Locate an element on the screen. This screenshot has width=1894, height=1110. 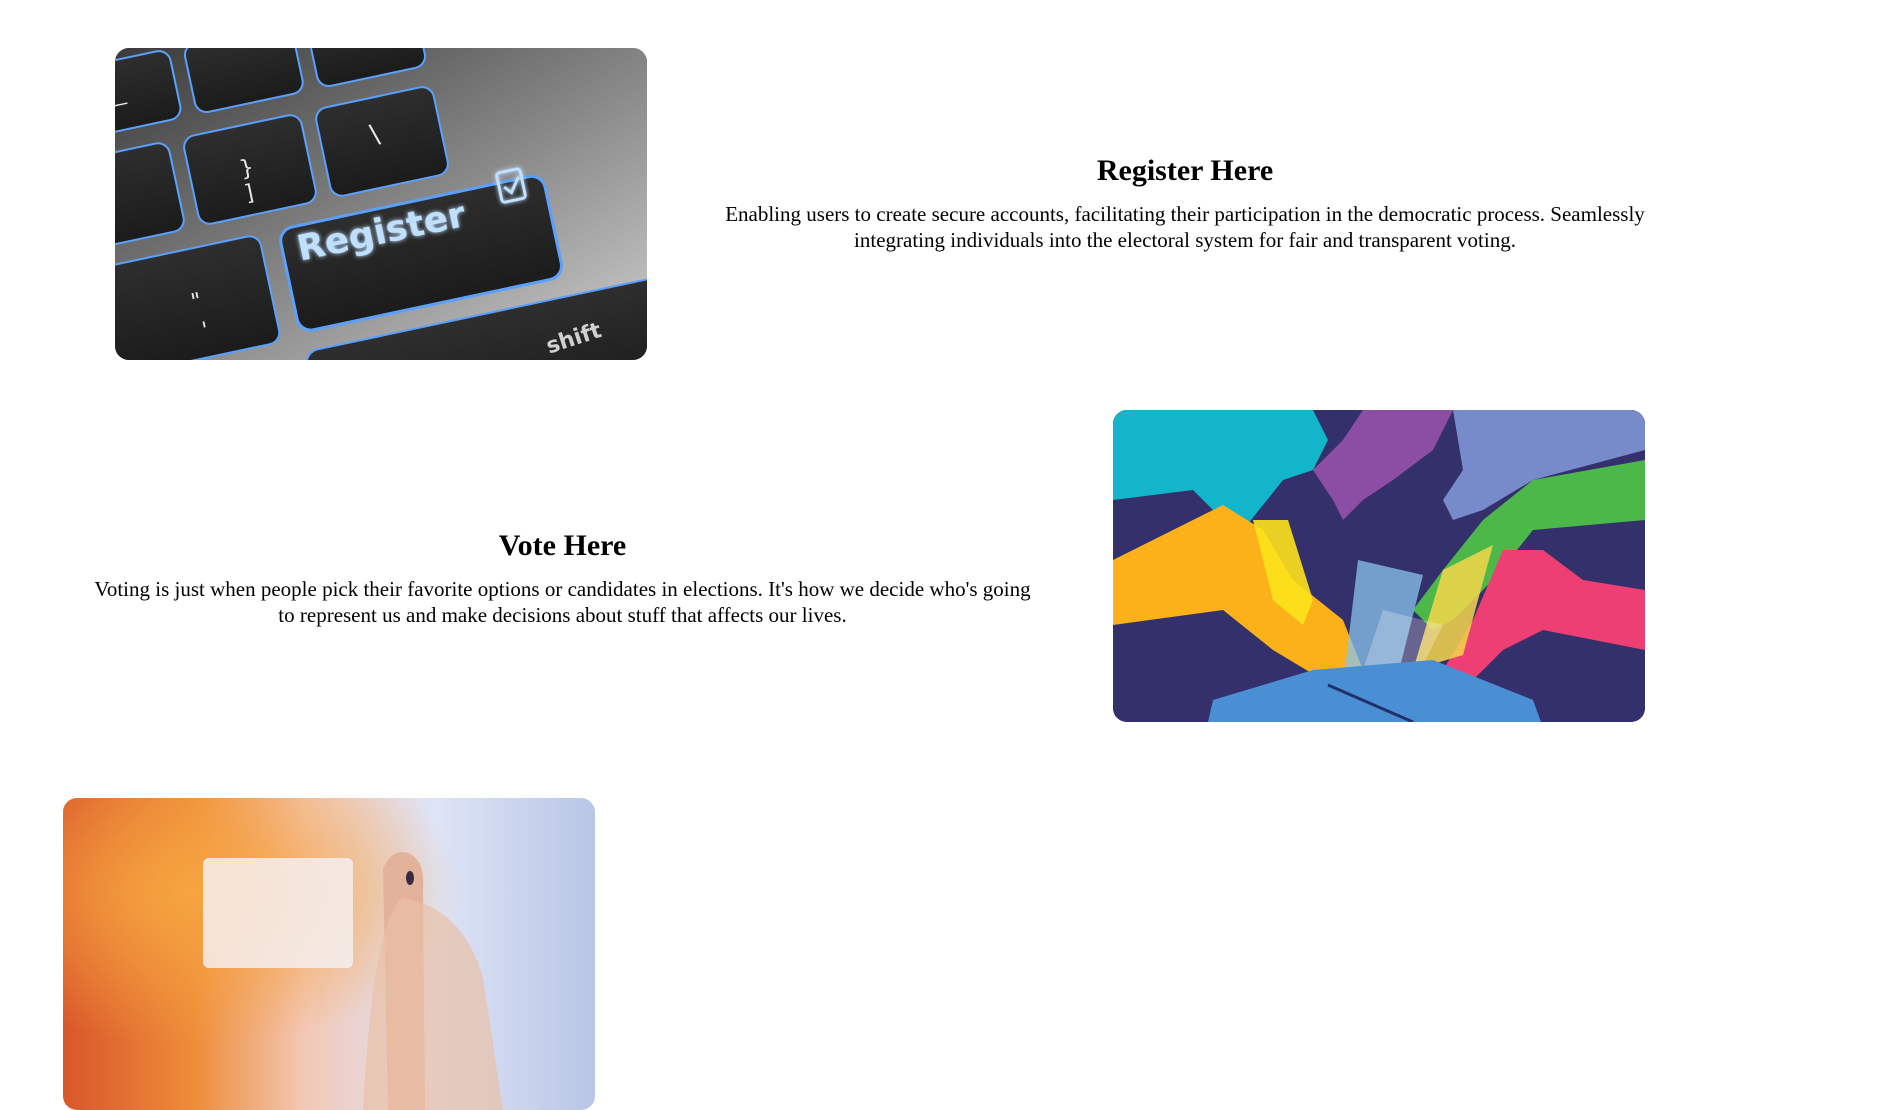
register-image: — } ] \ " ' Register shift is located at coordinates (381, 204).